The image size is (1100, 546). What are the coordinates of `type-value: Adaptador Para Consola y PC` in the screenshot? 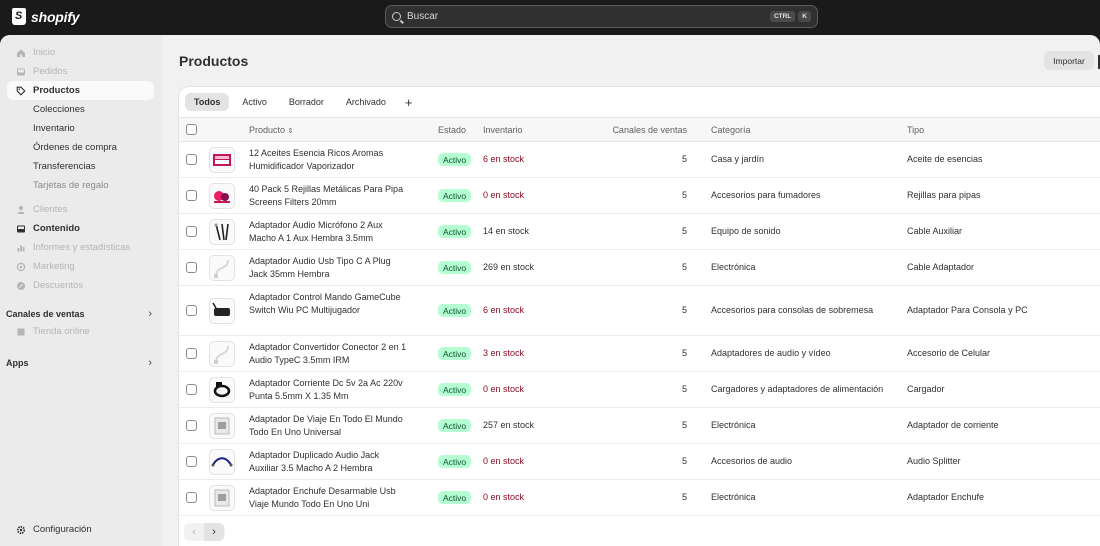 It's located at (967, 310).